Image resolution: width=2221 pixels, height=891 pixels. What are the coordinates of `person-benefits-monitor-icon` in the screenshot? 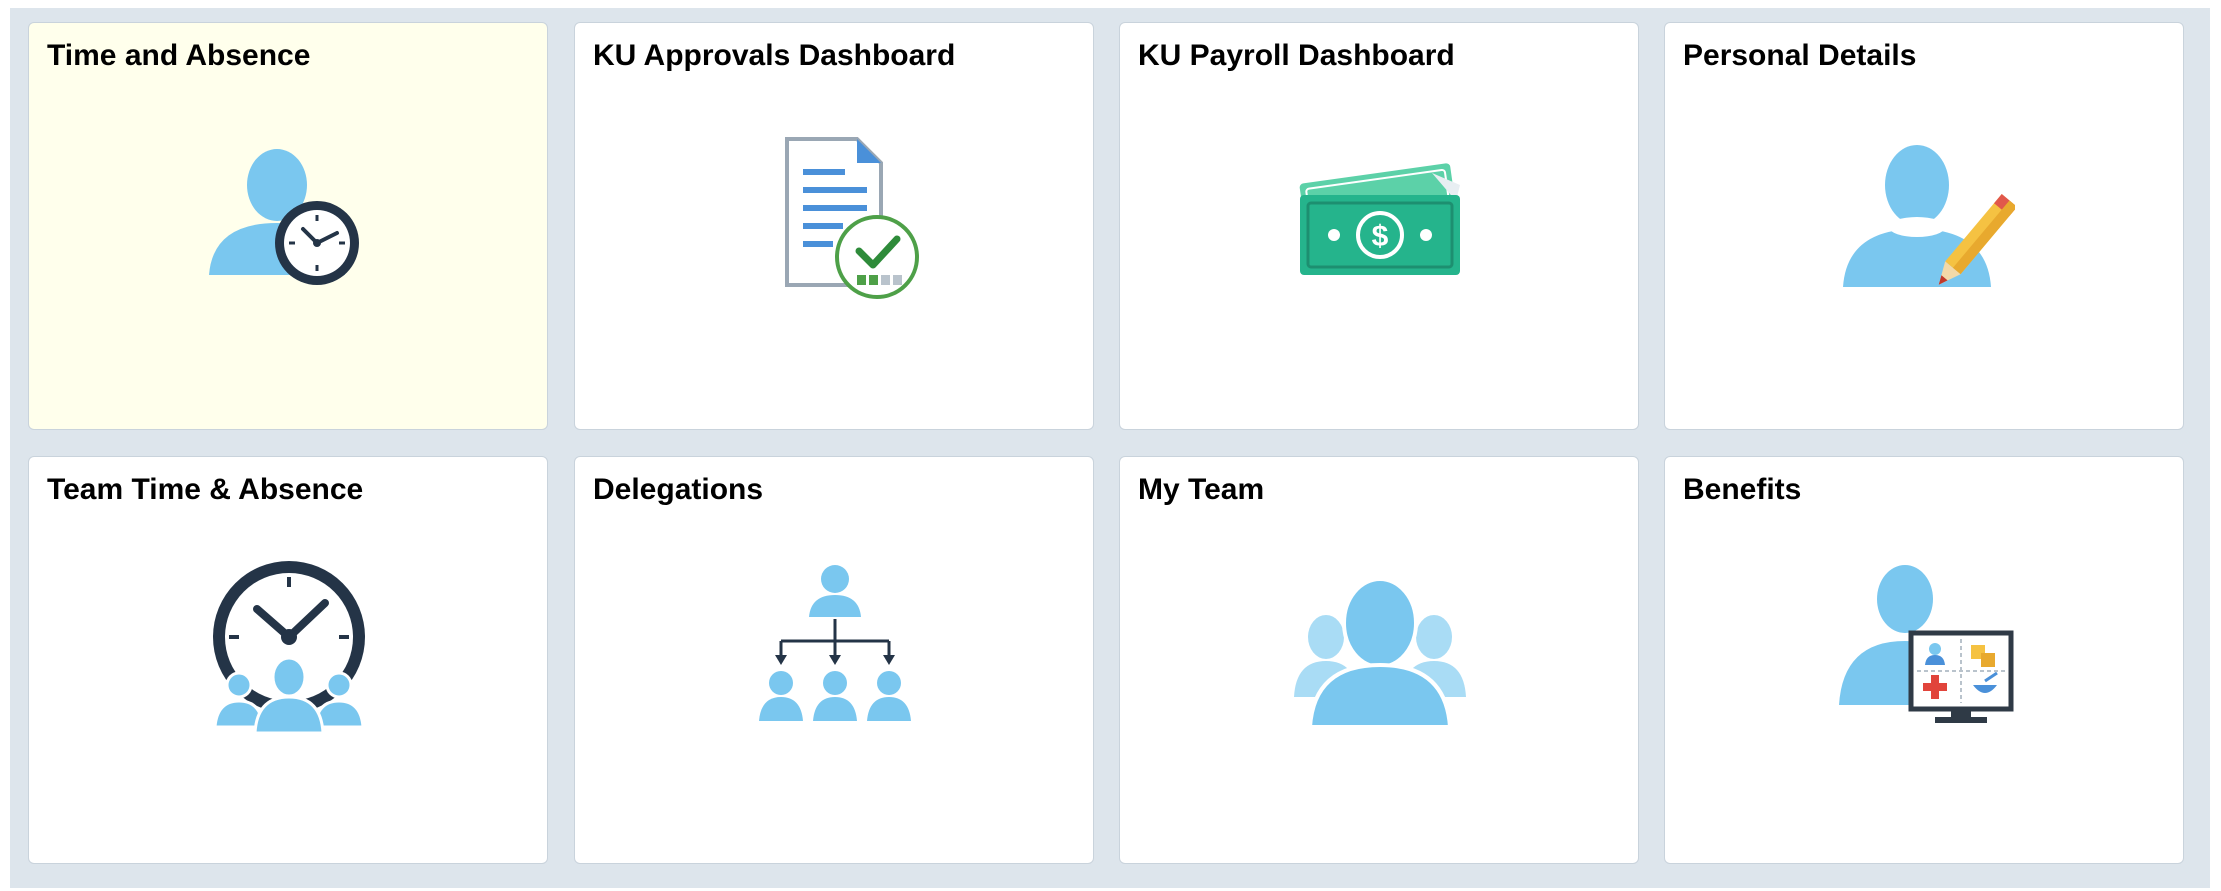 It's located at (1925, 647).